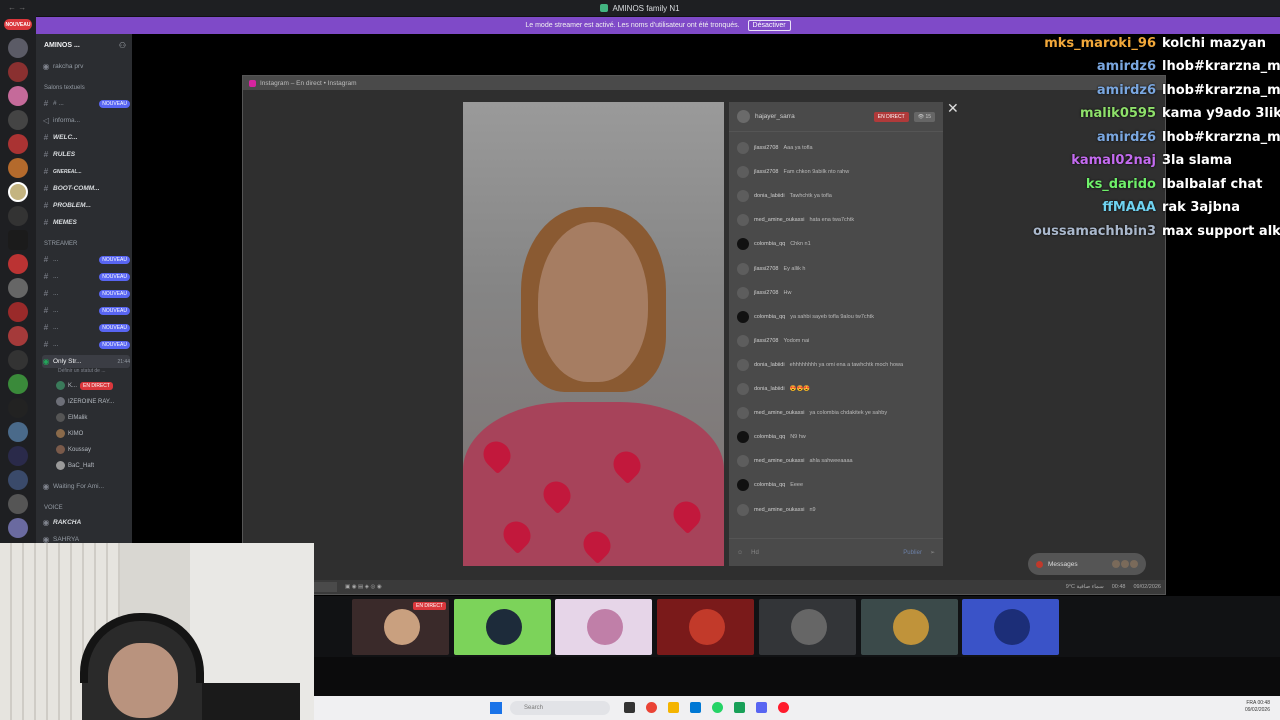 Image resolution: width=1280 pixels, height=720 pixels. Describe the element at coordinates (739, 707) in the screenshot. I see `app-icon` at that location.